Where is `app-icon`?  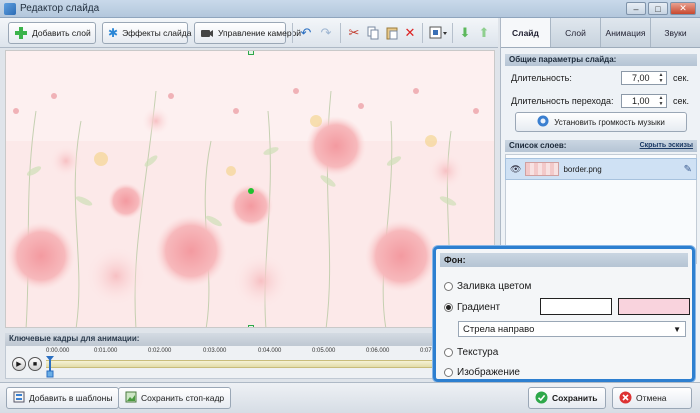
app-icon is located at coordinates (10, 8).